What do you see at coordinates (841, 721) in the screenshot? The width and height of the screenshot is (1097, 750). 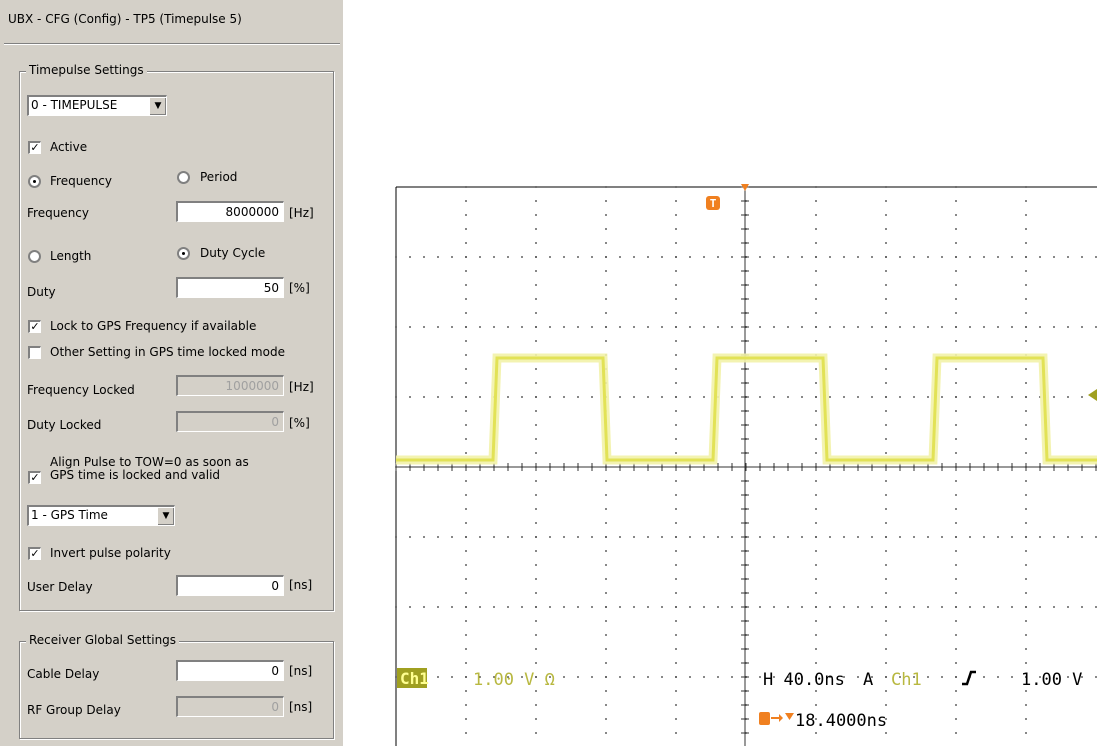 I see `trigger-offset: 18.4000ns` at bounding box center [841, 721].